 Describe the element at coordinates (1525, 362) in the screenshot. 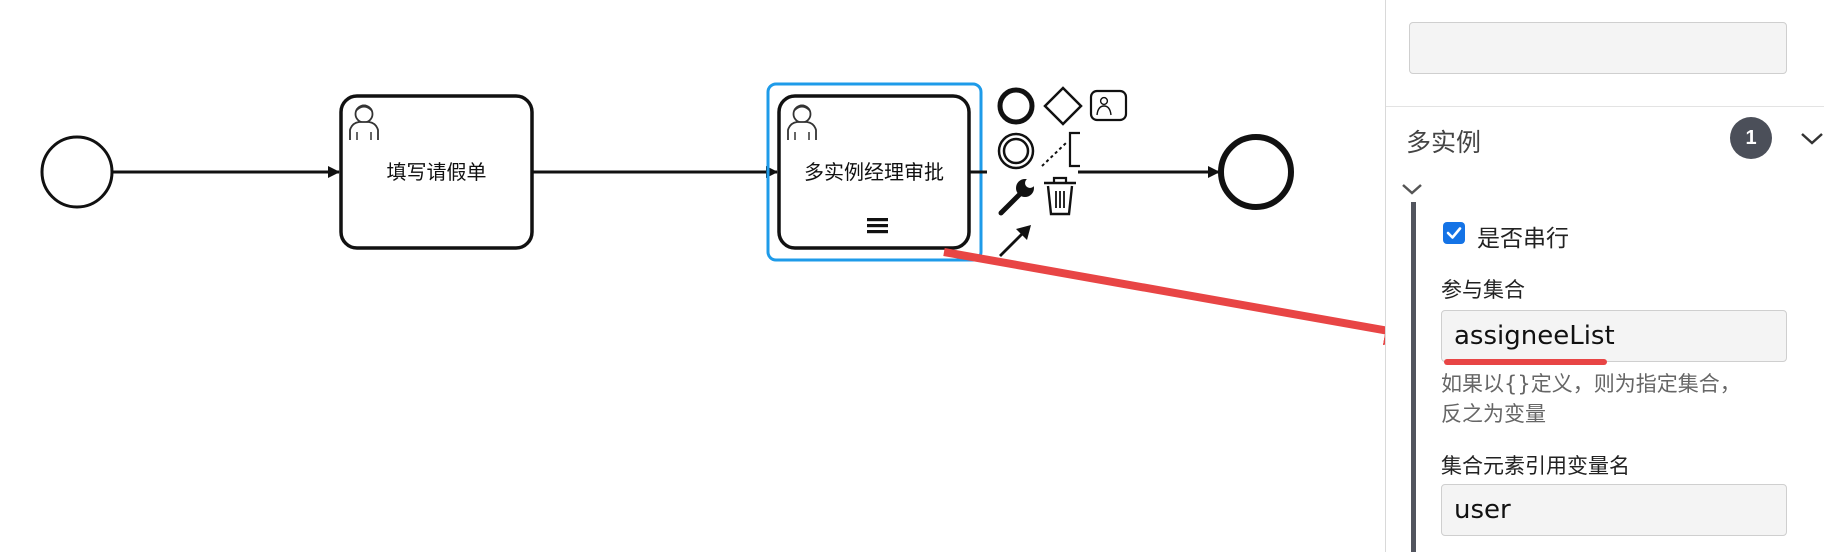

I see `red-underline-annotation` at that location.